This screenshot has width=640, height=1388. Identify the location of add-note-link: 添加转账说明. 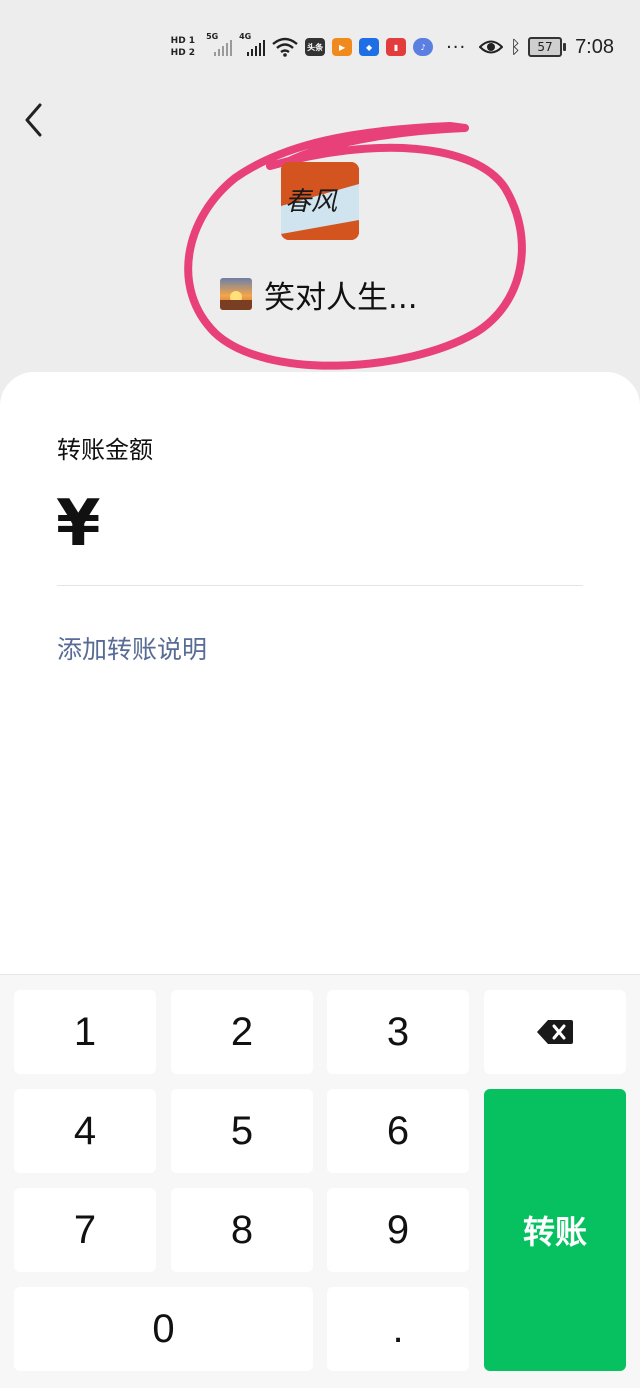
(132, 648).